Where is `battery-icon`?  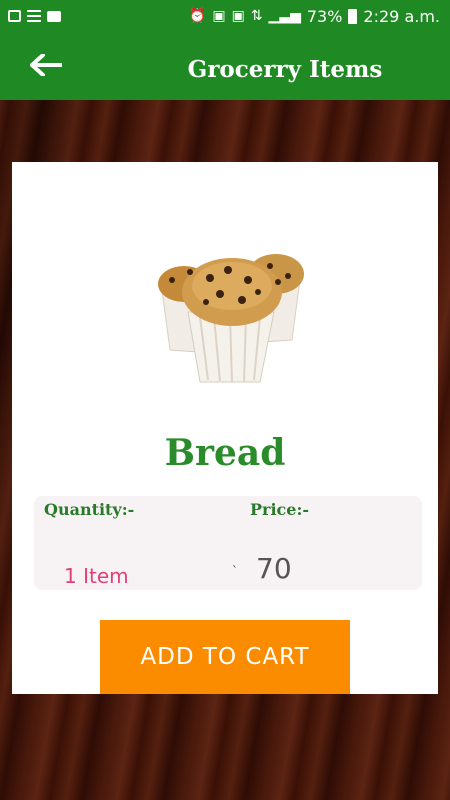
battery-icon is located at coordinates (353, 16).